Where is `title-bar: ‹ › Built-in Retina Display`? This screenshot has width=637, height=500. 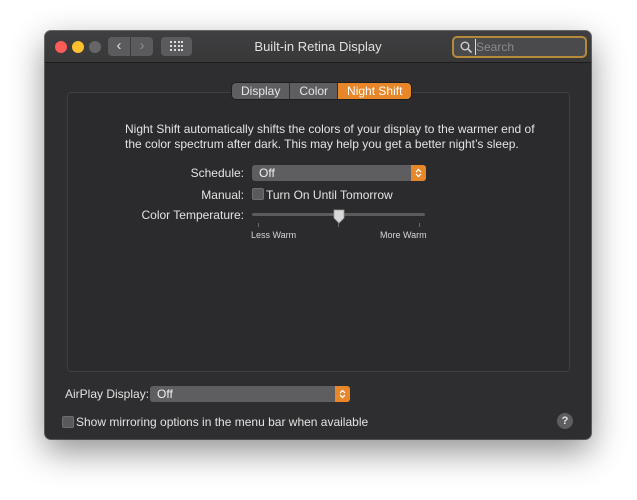
title-bar: ‹ › Built-in Retina Display is located at coordinates (318, 47).